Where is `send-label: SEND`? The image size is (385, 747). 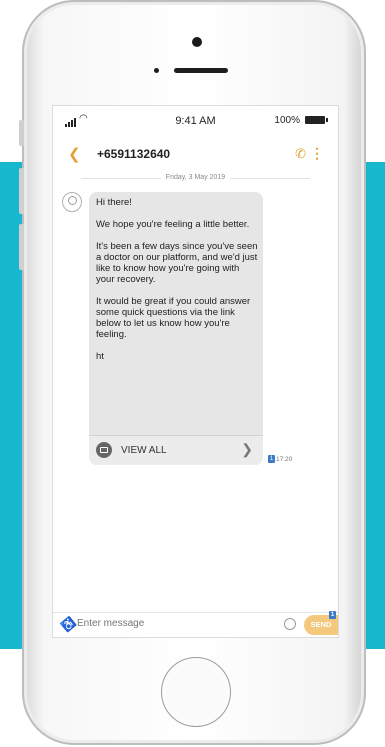 send-label: SEND is located at coordinates (321, 624).